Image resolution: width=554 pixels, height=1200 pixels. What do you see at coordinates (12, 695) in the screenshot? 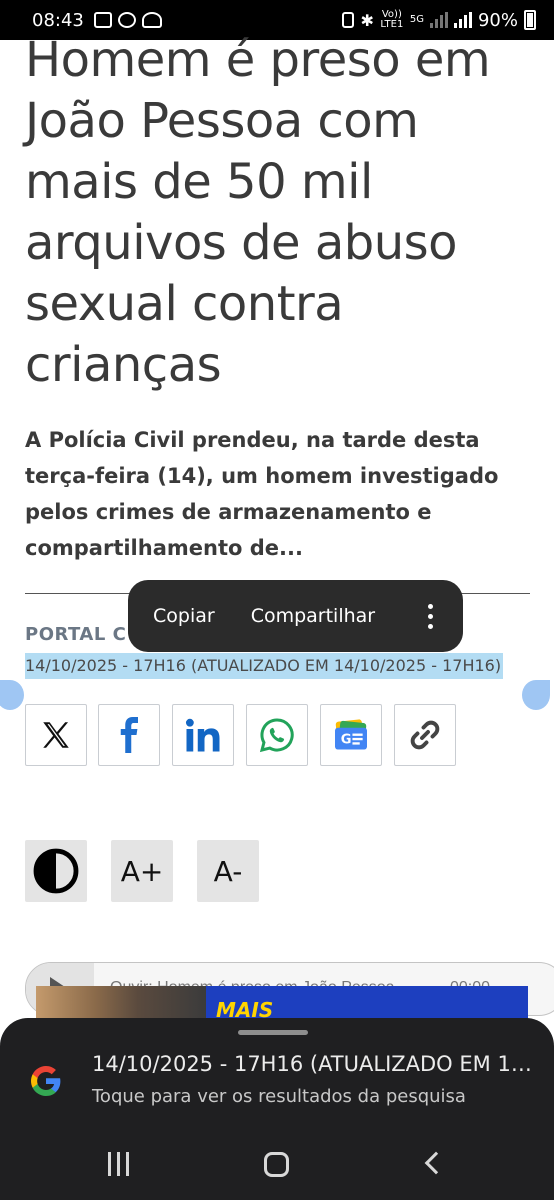
I see `selection-handle-start` at bounding box center [12, 695].